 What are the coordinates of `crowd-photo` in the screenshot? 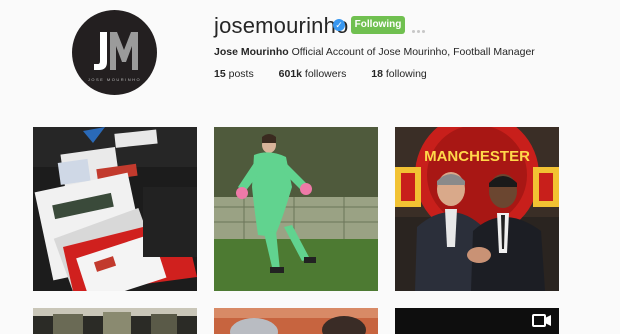 It's located at (296, 321).